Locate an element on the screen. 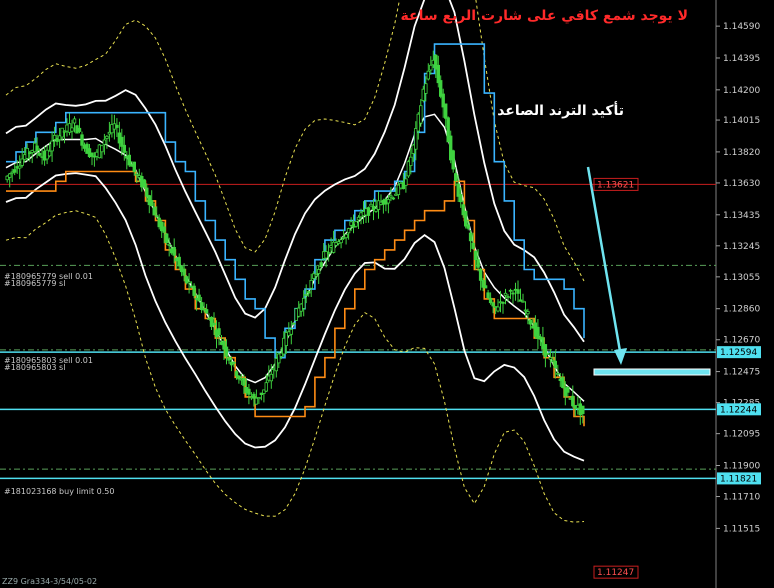  y-tick-label: 1.11900 is located at coordinates (741, 467).